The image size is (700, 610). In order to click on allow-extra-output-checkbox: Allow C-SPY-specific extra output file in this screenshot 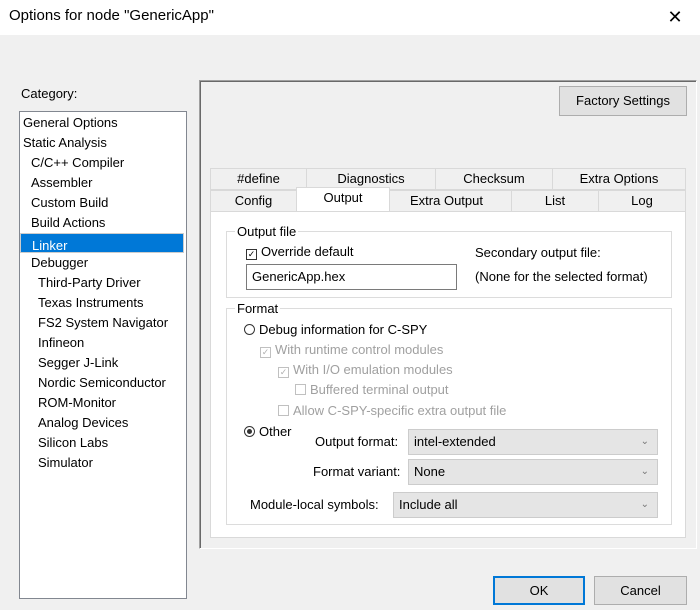, I will do `click(392, 410)`.